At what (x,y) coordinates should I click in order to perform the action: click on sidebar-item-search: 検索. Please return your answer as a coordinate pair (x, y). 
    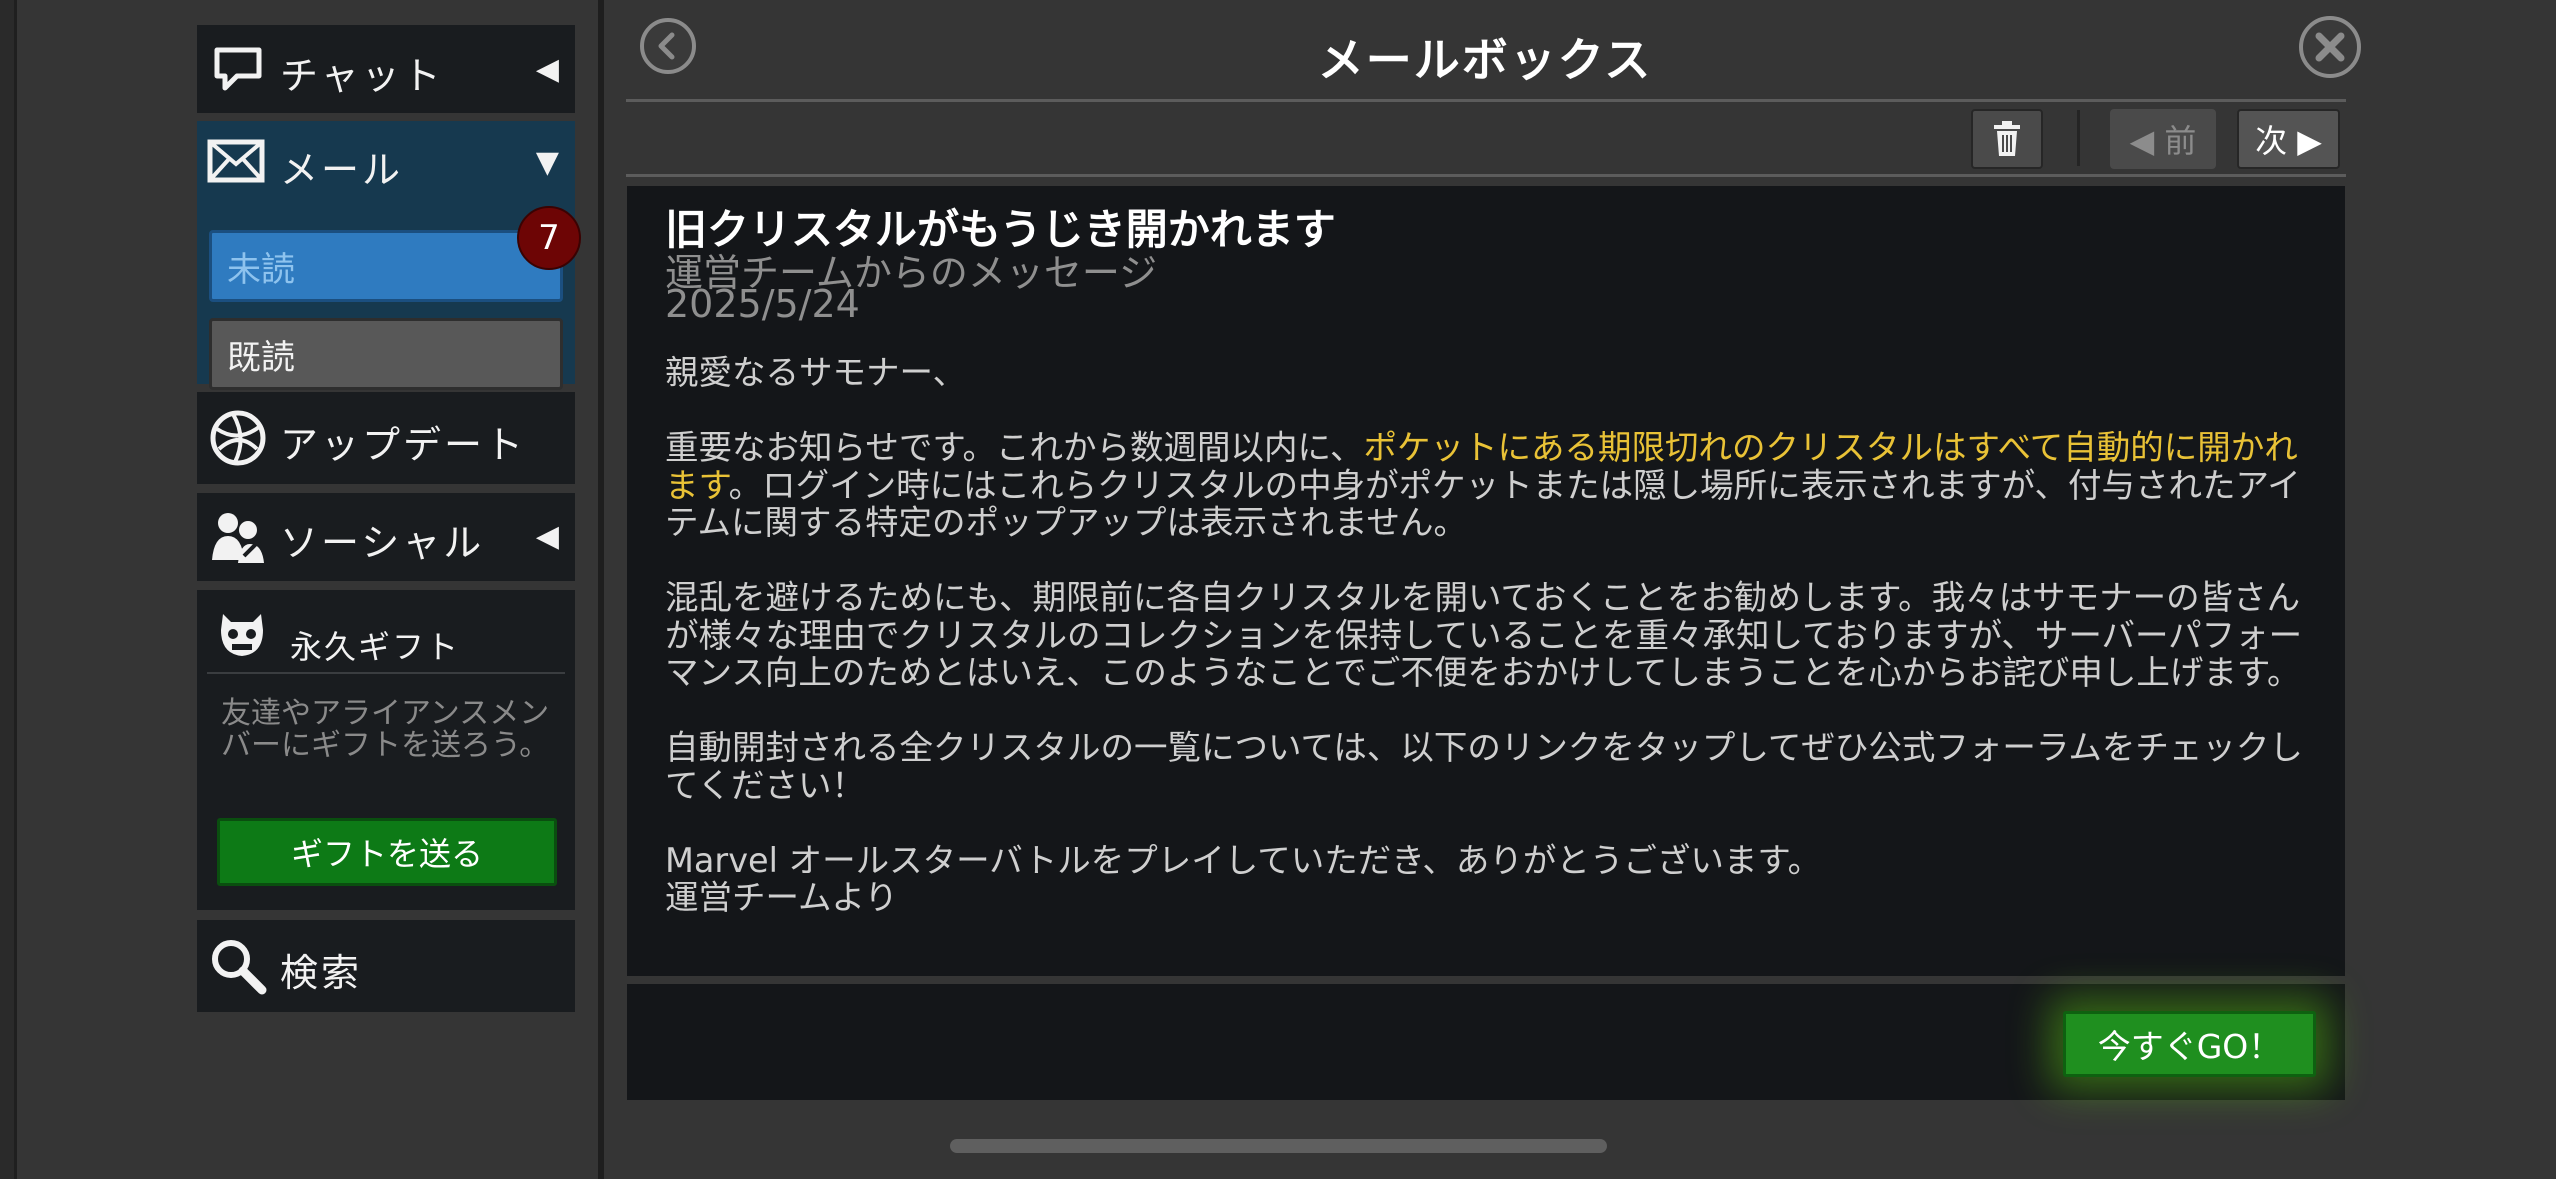
    Looking at the image, I should click on (386, 966).